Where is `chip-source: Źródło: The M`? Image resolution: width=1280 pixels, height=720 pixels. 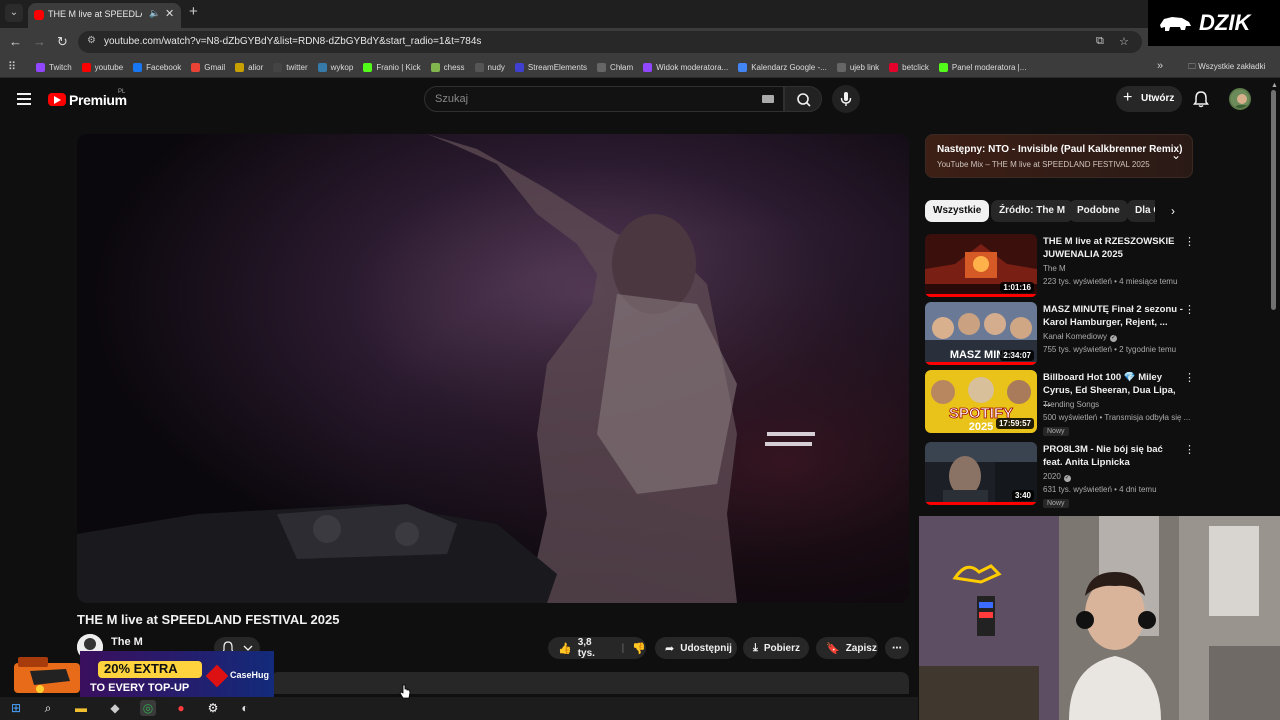 chip-source: Źródło: The M is located at coordinates (1032, 211).